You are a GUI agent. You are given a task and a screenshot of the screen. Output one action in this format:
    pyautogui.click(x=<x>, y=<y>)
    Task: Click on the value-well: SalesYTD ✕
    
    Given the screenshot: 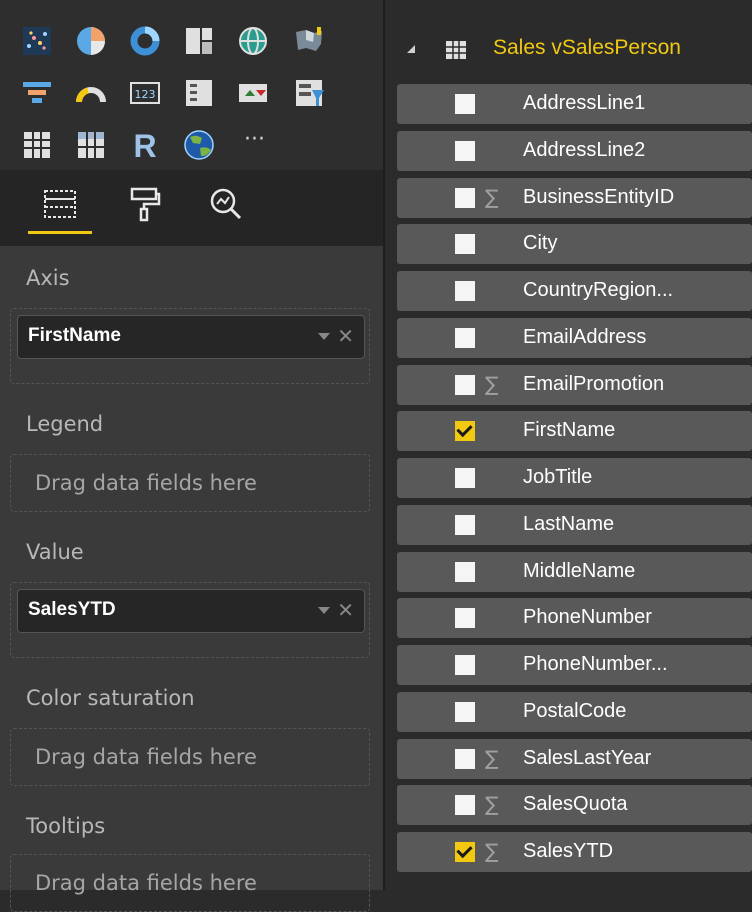 What is the action you would take?
    pyautogui.click(x=190, y=620)
    